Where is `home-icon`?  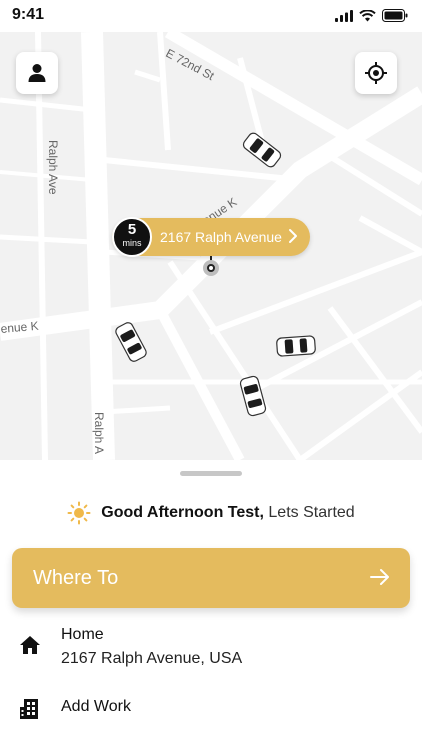 home-icon is located at coordinates (30, 645).